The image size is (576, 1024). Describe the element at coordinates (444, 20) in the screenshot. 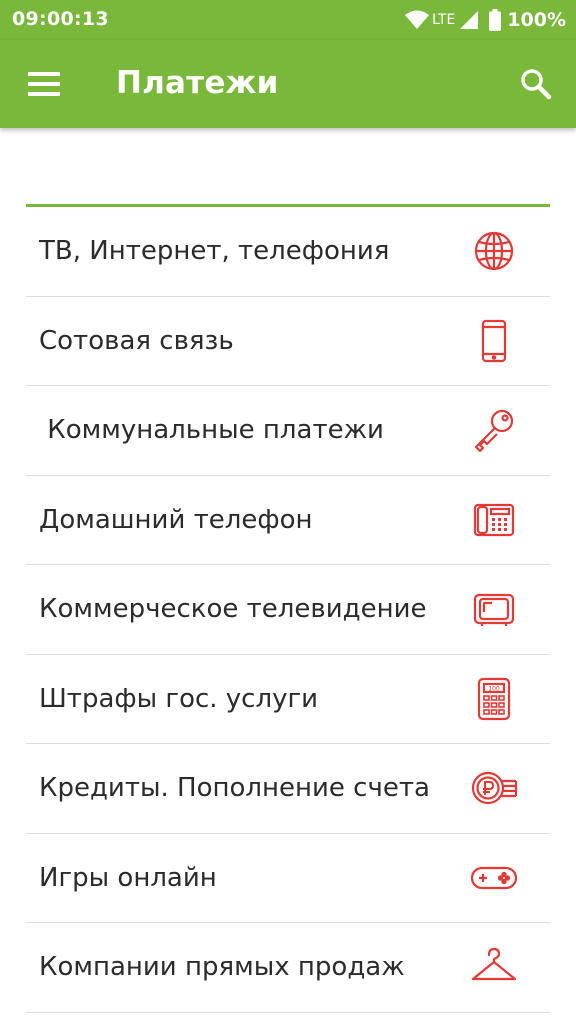

I see `network-type: LTE` at that location.